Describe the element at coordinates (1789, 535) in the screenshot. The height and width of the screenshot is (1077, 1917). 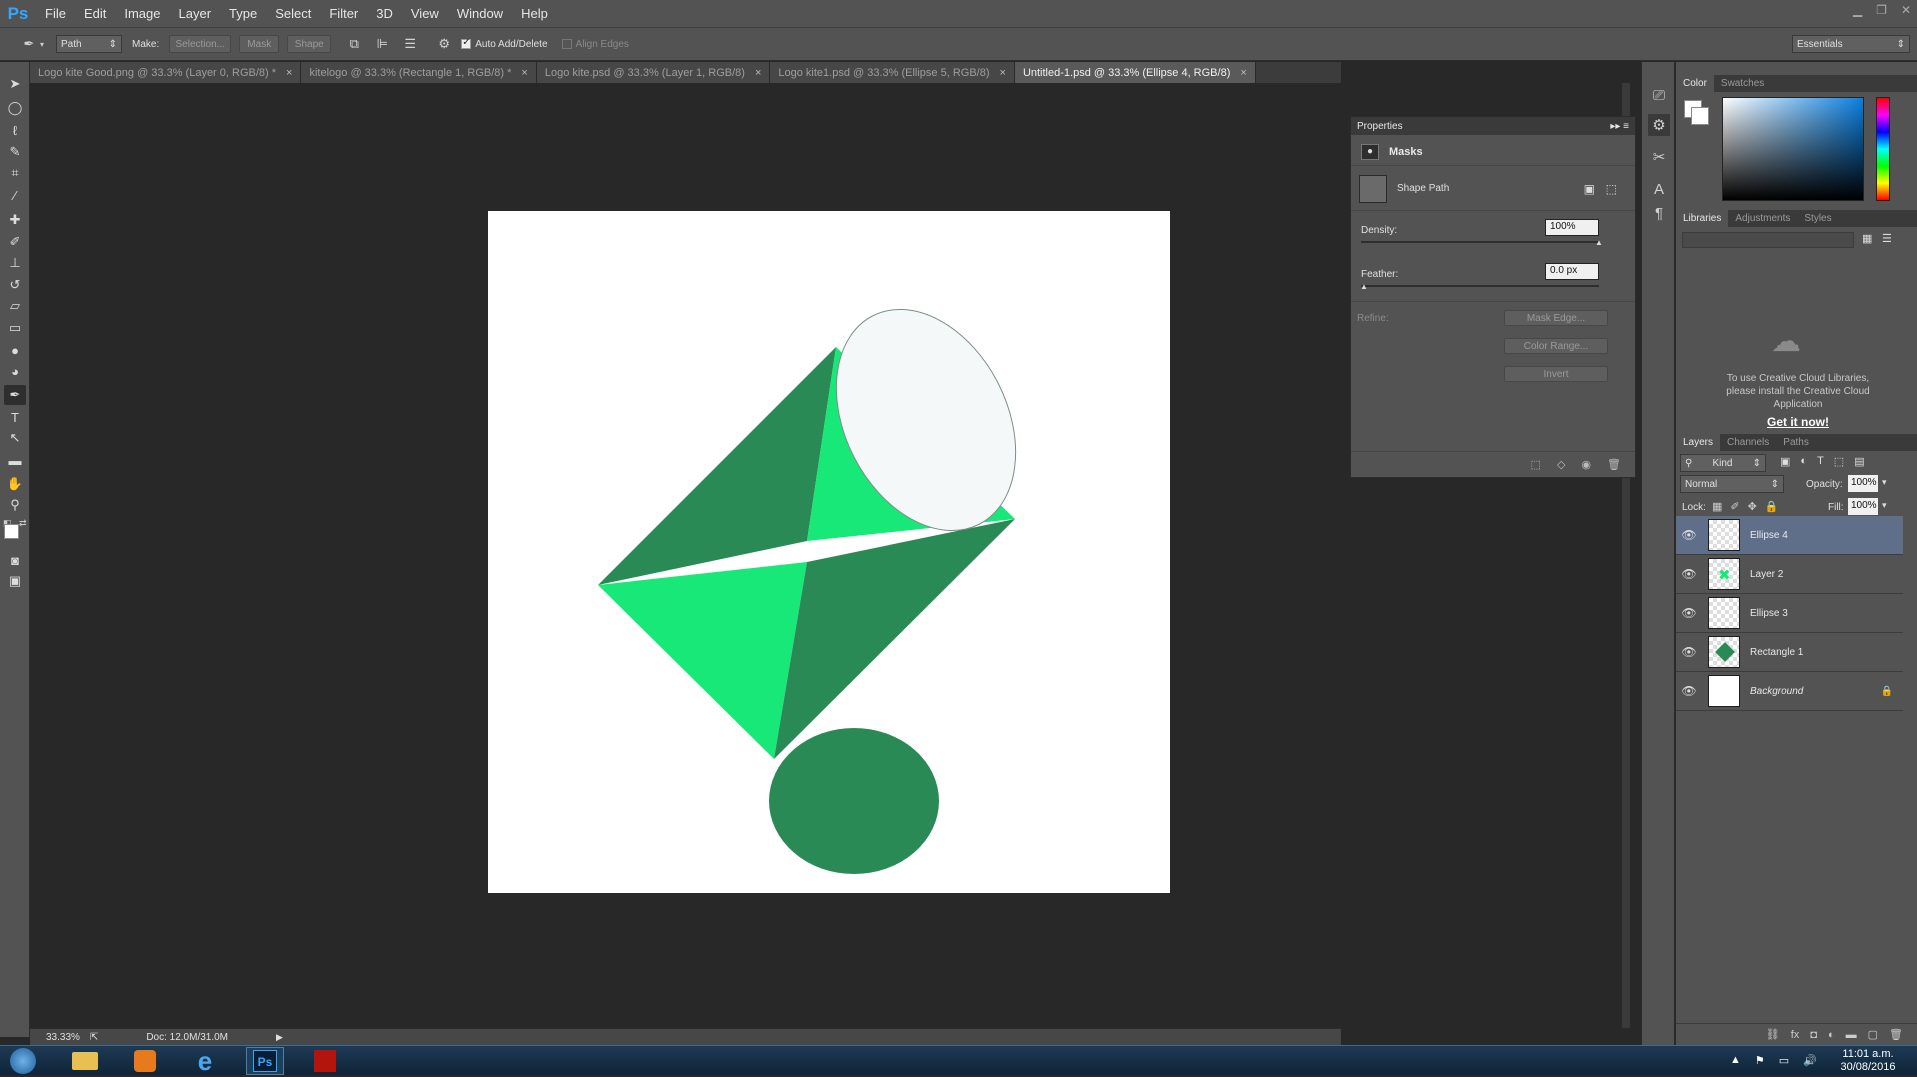
I see `layer-row-ellipse-4: 👁 Ellipse 4` at that location.